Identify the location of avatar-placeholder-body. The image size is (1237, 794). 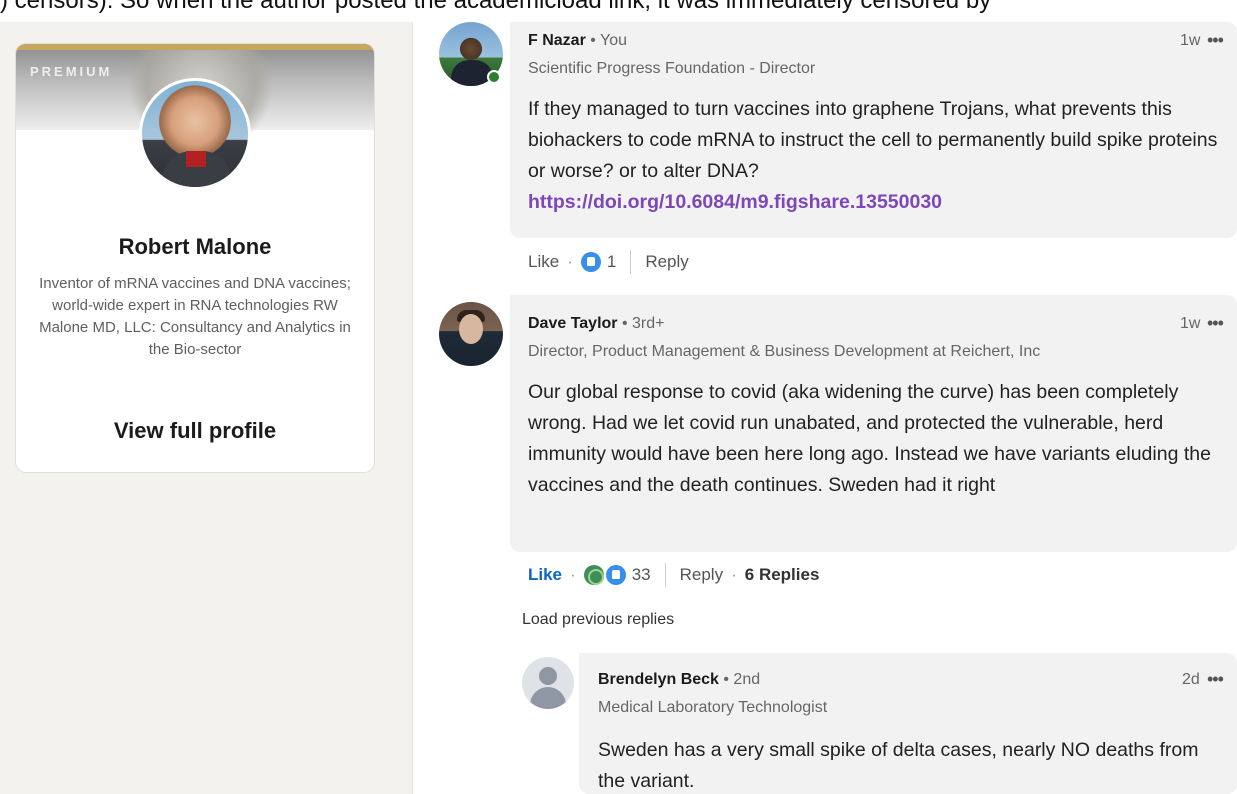
(548, 698).